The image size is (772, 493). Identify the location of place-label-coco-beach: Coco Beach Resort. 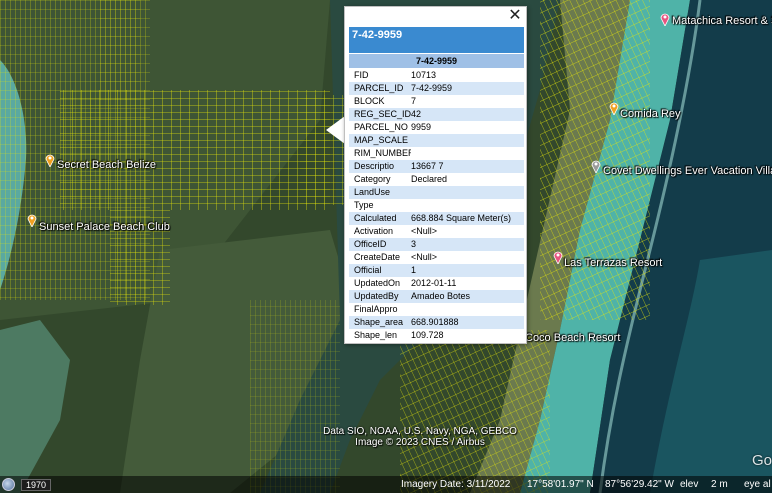
(572, 338).